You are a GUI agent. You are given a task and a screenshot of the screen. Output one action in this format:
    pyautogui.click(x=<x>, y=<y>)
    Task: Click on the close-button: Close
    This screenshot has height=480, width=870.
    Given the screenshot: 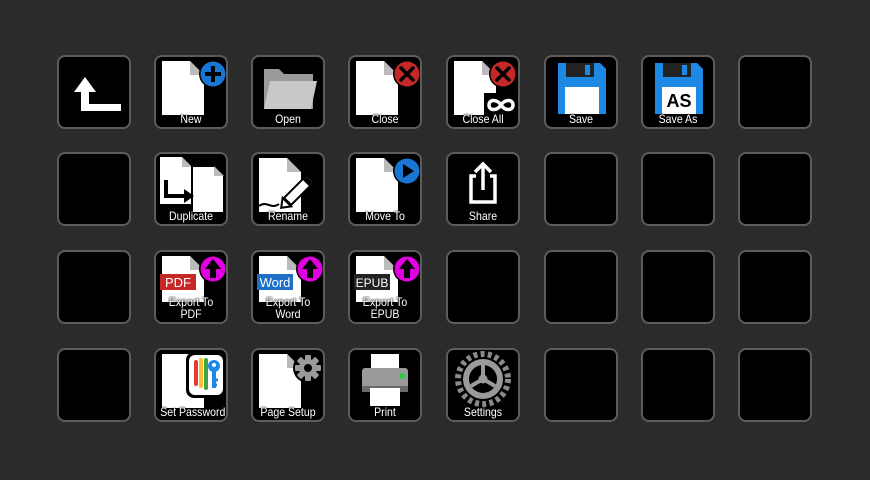 What is the action you would take?
    pyautogui.click(x=385, y=92)
    